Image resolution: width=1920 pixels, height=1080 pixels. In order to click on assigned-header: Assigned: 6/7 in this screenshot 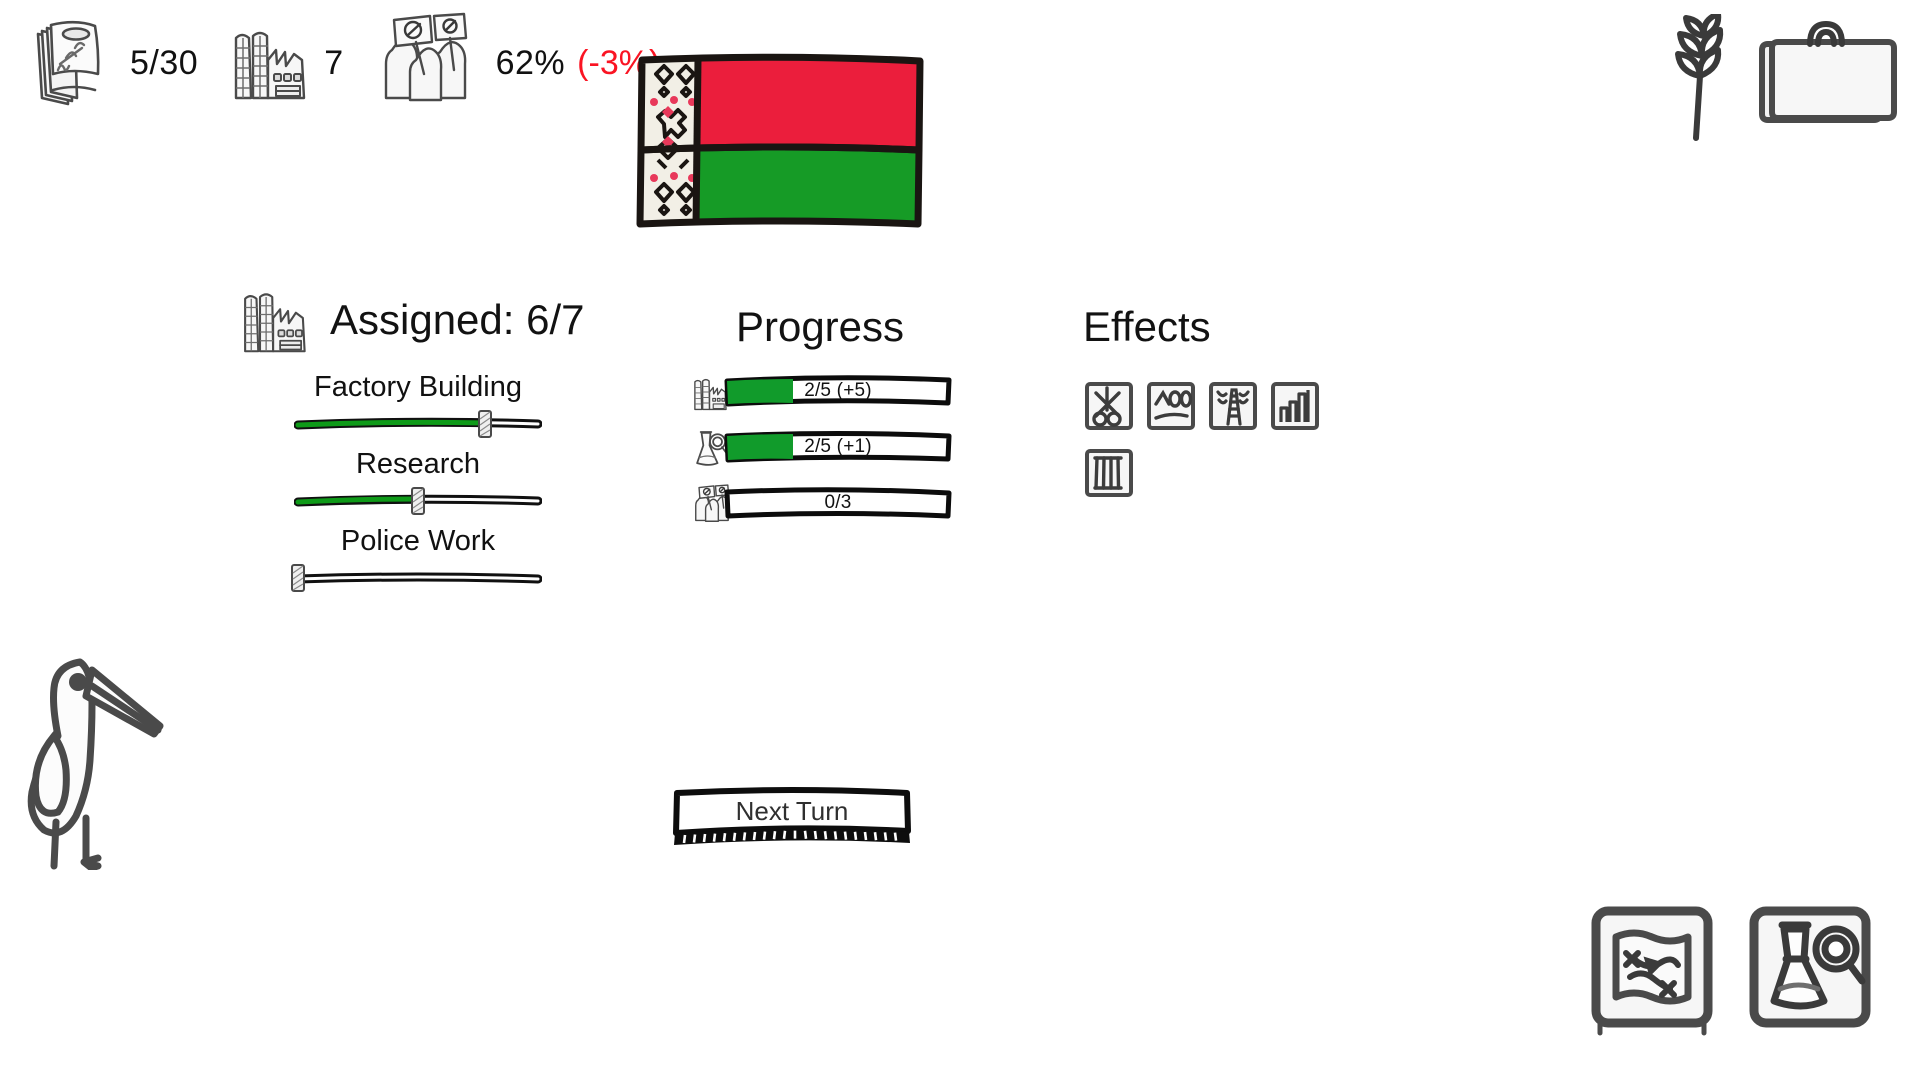, I will do `click(418, 320)`.